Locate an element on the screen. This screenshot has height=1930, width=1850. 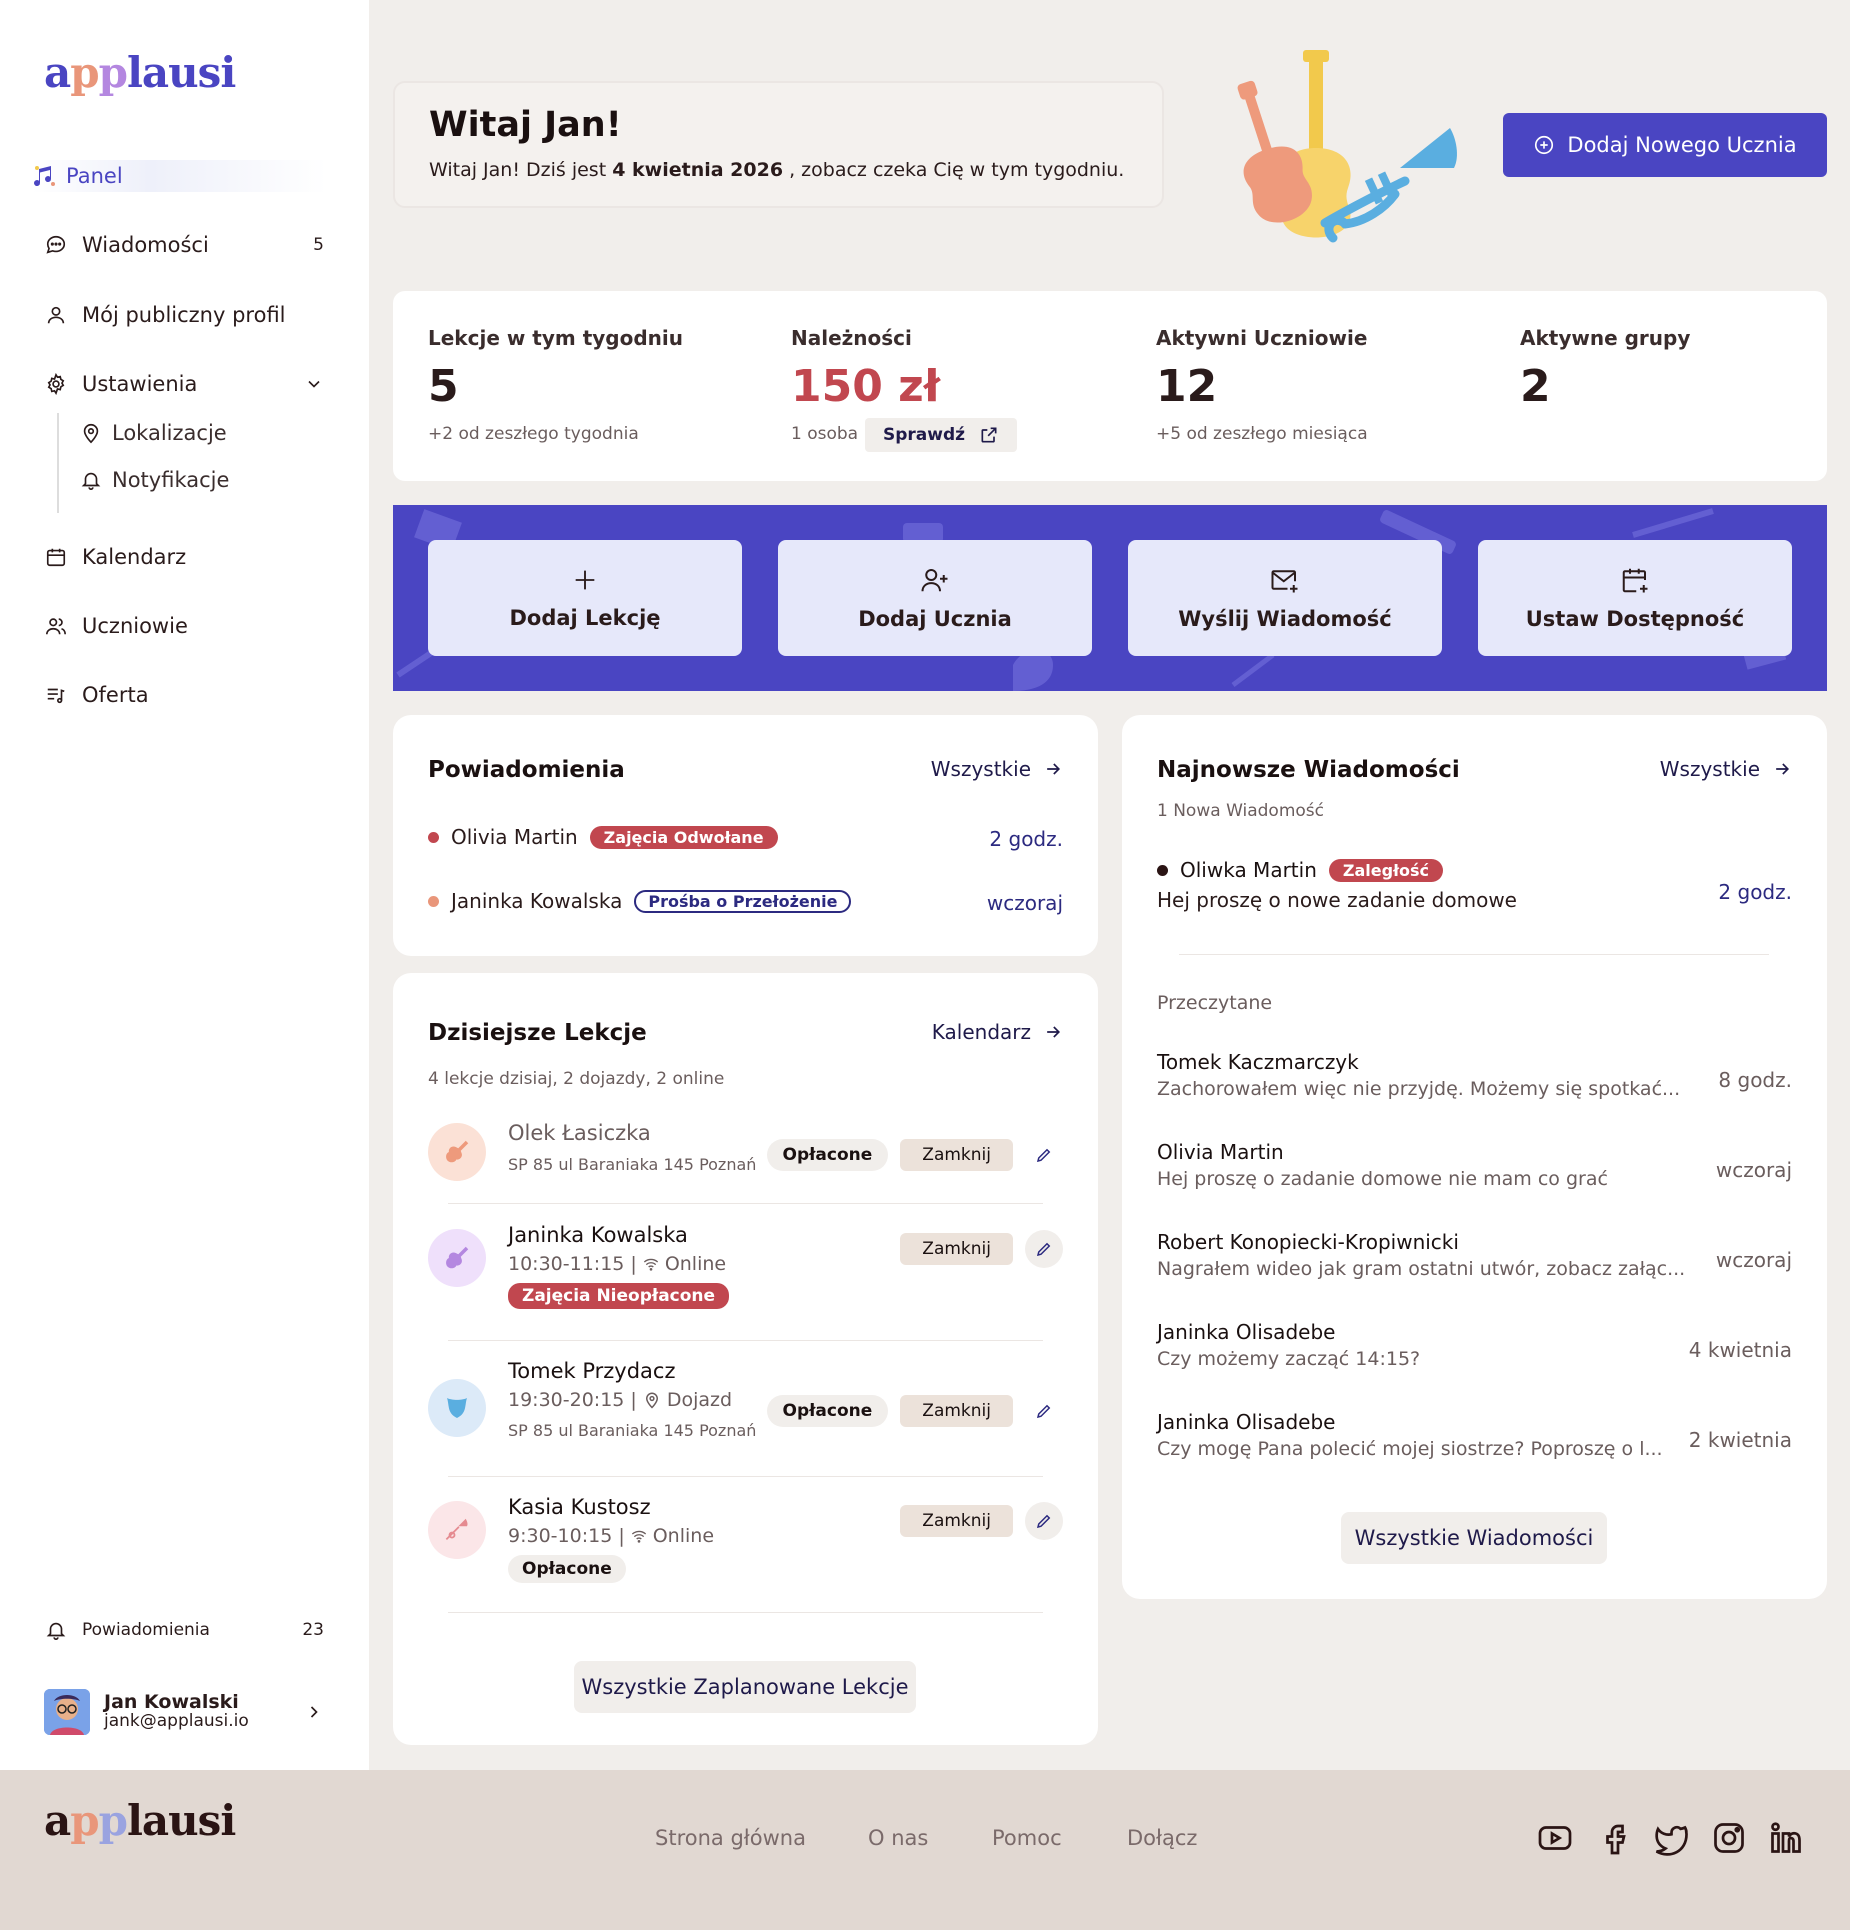
lesson-mode: Dojazd is located at coordinates (699, 1400).